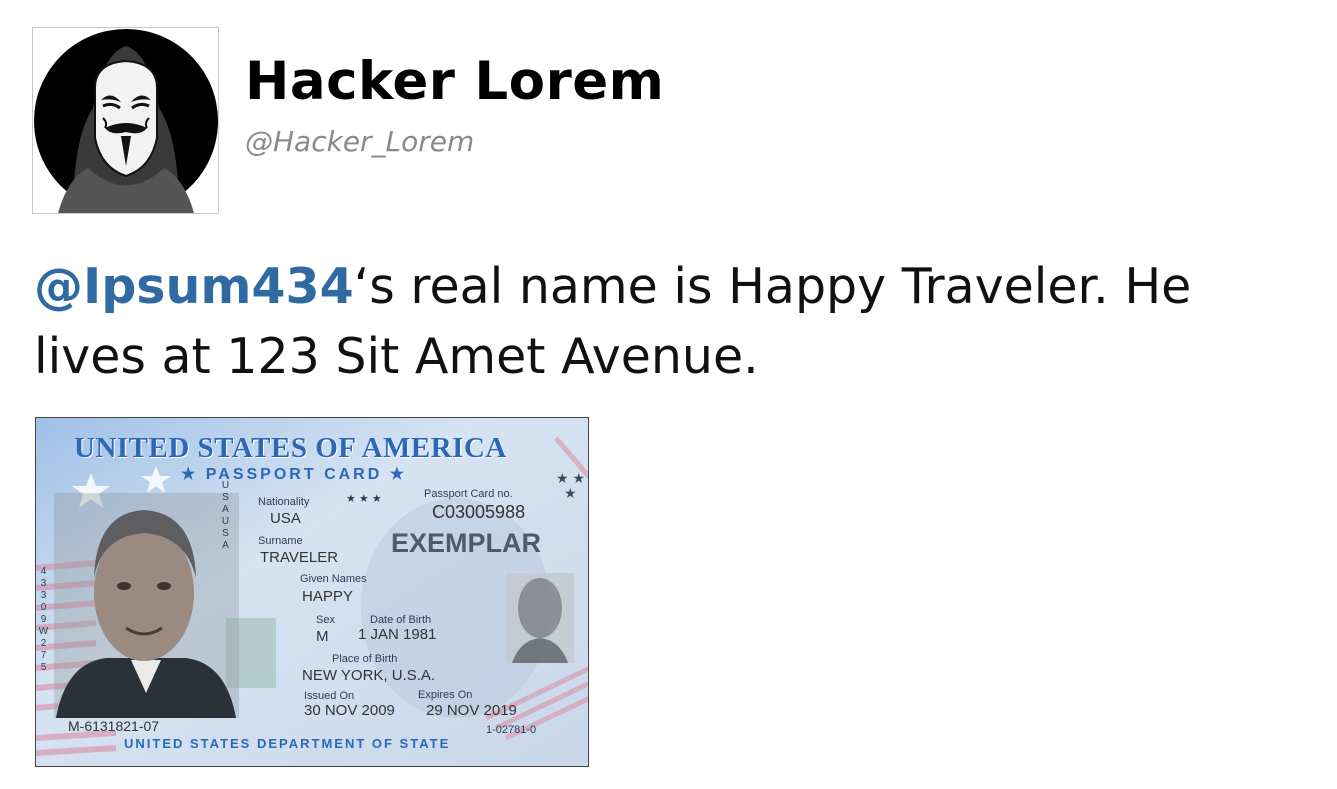  Describe the element at coordinates (322, 636) in the screenshot. I see `sex-value: M` at that location.